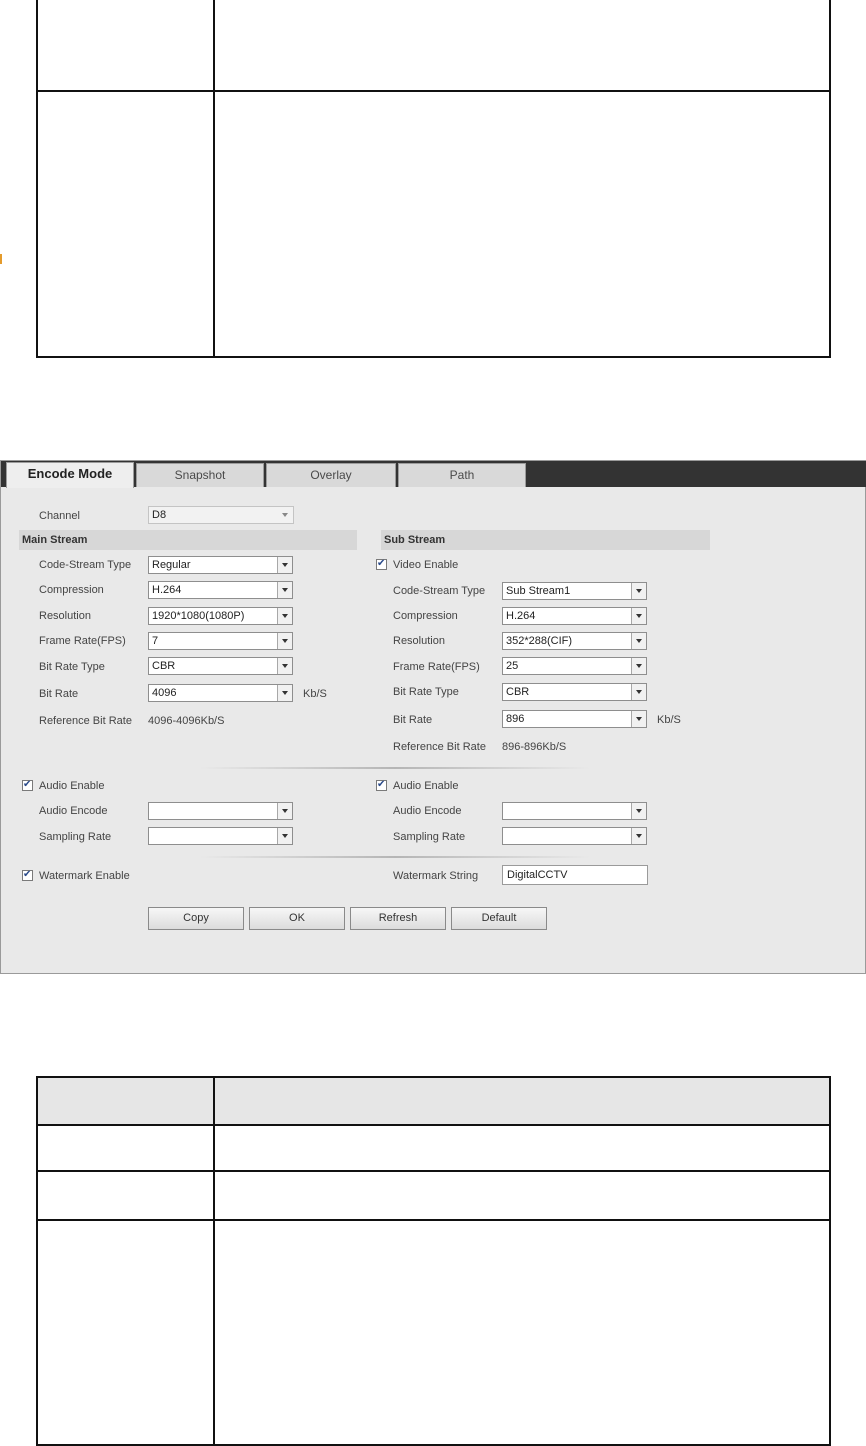 The image size is (866, 1446). Describe the element at coordinates (220, 836) in the screenshot. I see `main-sampling-rate-select` at that location.